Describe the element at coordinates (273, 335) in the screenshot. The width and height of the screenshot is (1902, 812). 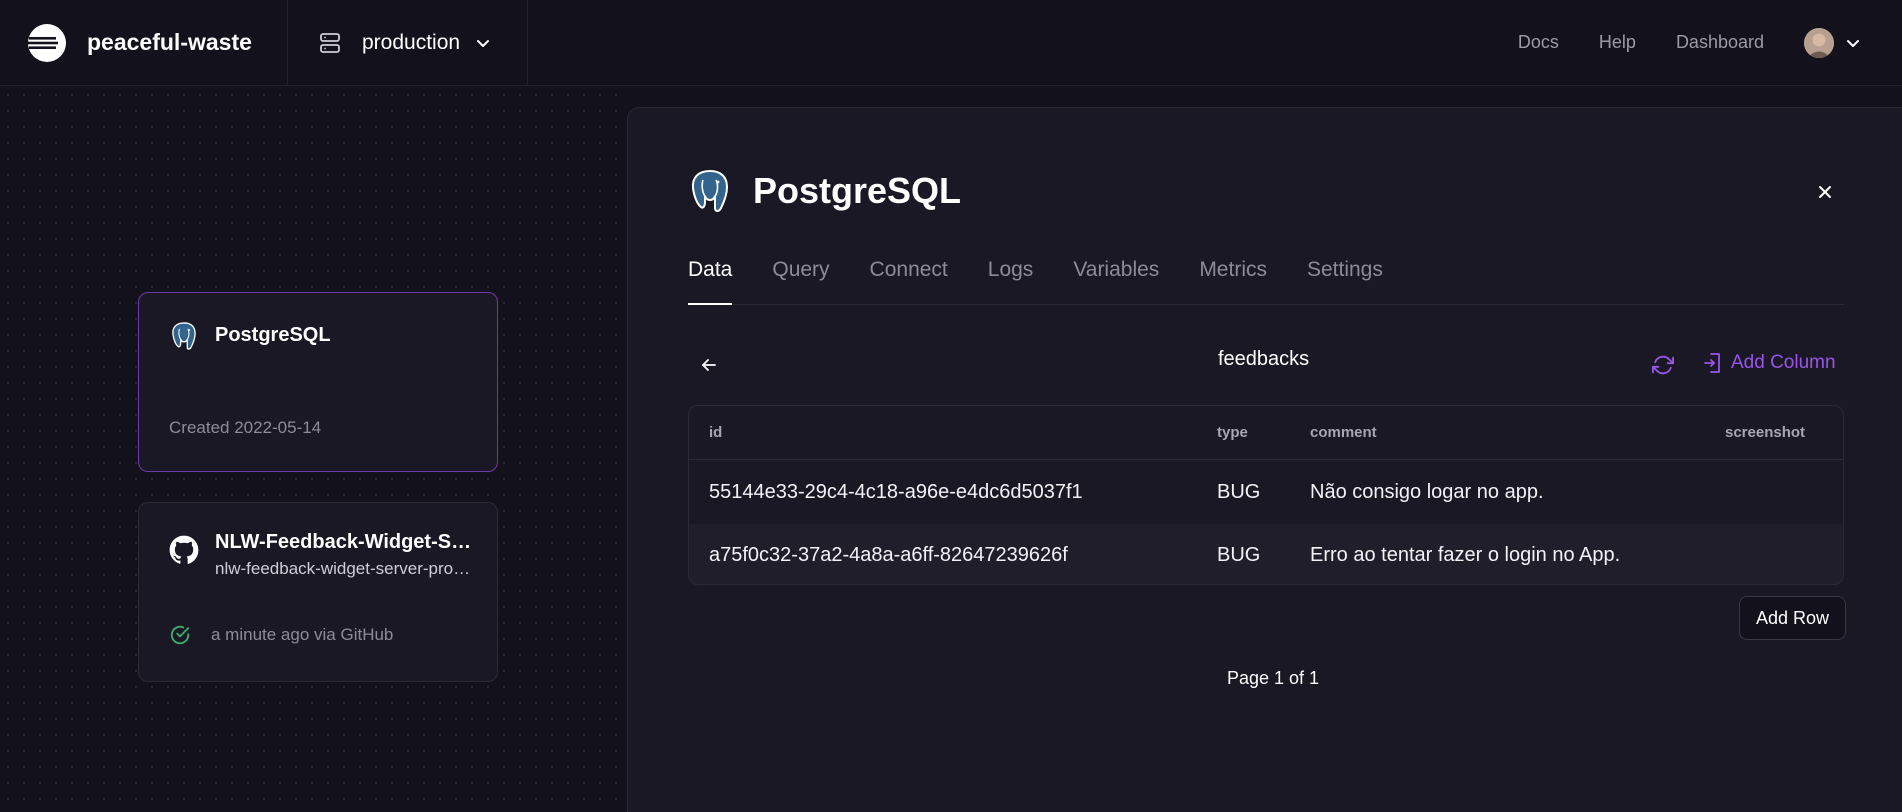
I see `card-title: PostgreSQL` at that location.